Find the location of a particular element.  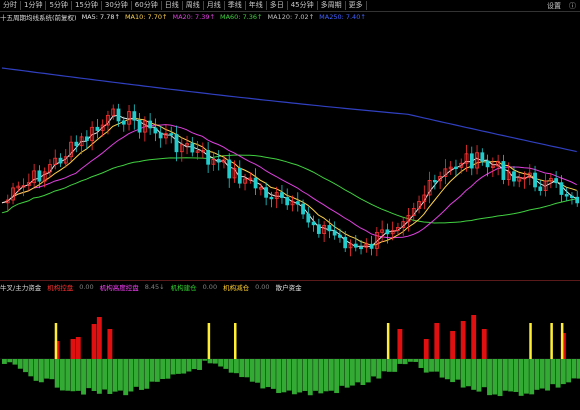

period-tab-1: 1分钟 is located at coordinates (34, 5).